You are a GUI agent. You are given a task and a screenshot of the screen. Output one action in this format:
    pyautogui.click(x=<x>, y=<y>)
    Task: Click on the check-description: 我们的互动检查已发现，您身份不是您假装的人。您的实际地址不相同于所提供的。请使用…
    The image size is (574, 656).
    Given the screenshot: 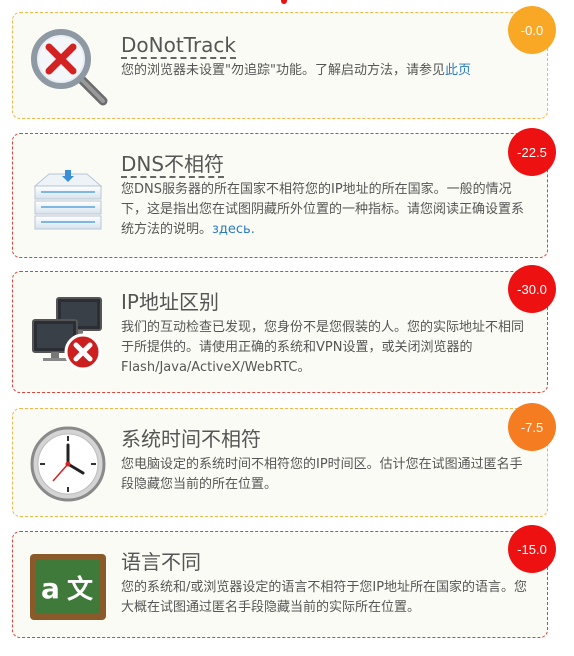 What is the action you would take?
    pyautogui.click(x=328, y=348)
    